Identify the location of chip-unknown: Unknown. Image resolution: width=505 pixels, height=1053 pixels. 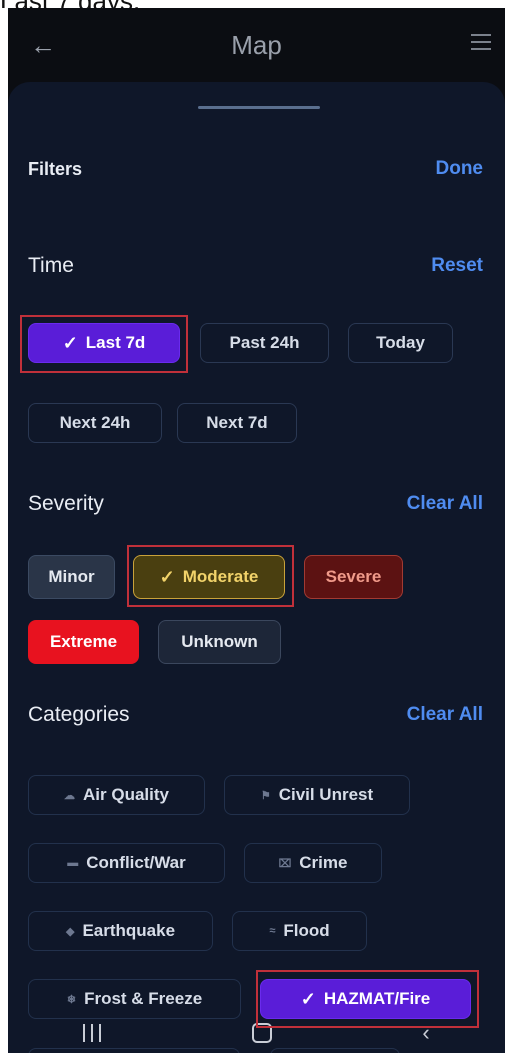
(219, 642).